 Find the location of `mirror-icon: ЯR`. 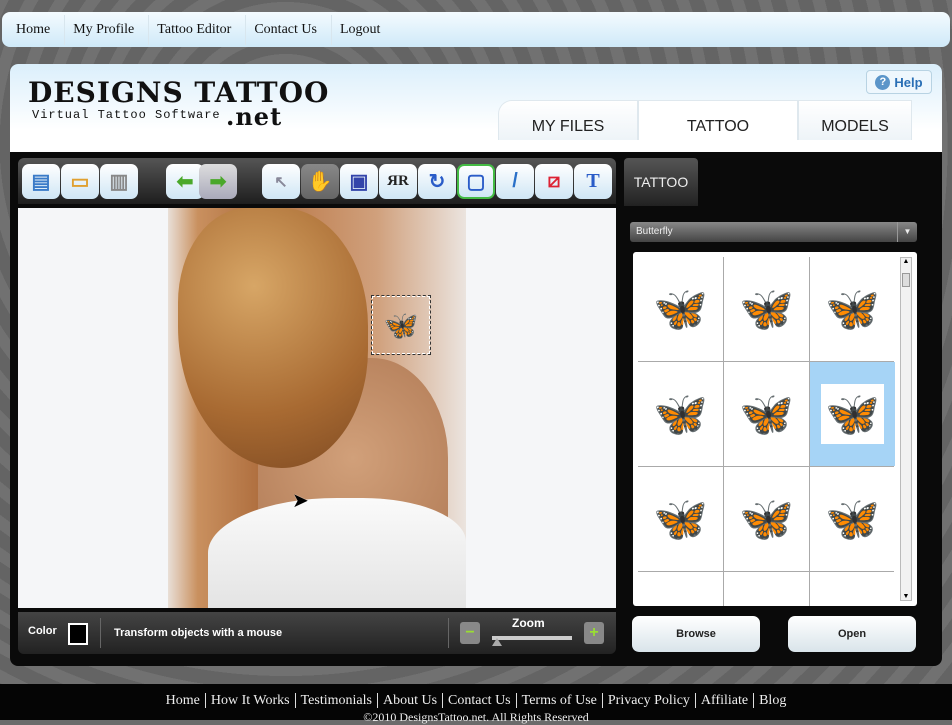

mirror-icon: ЯR is located at coordinates (398, 181).